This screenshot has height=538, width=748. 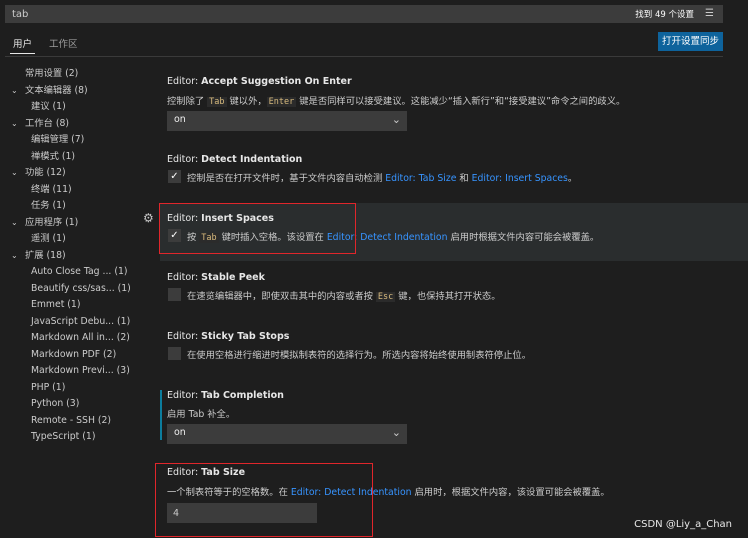 I want to click on tab-workspace: 工作区, so click(x=63, y=44).